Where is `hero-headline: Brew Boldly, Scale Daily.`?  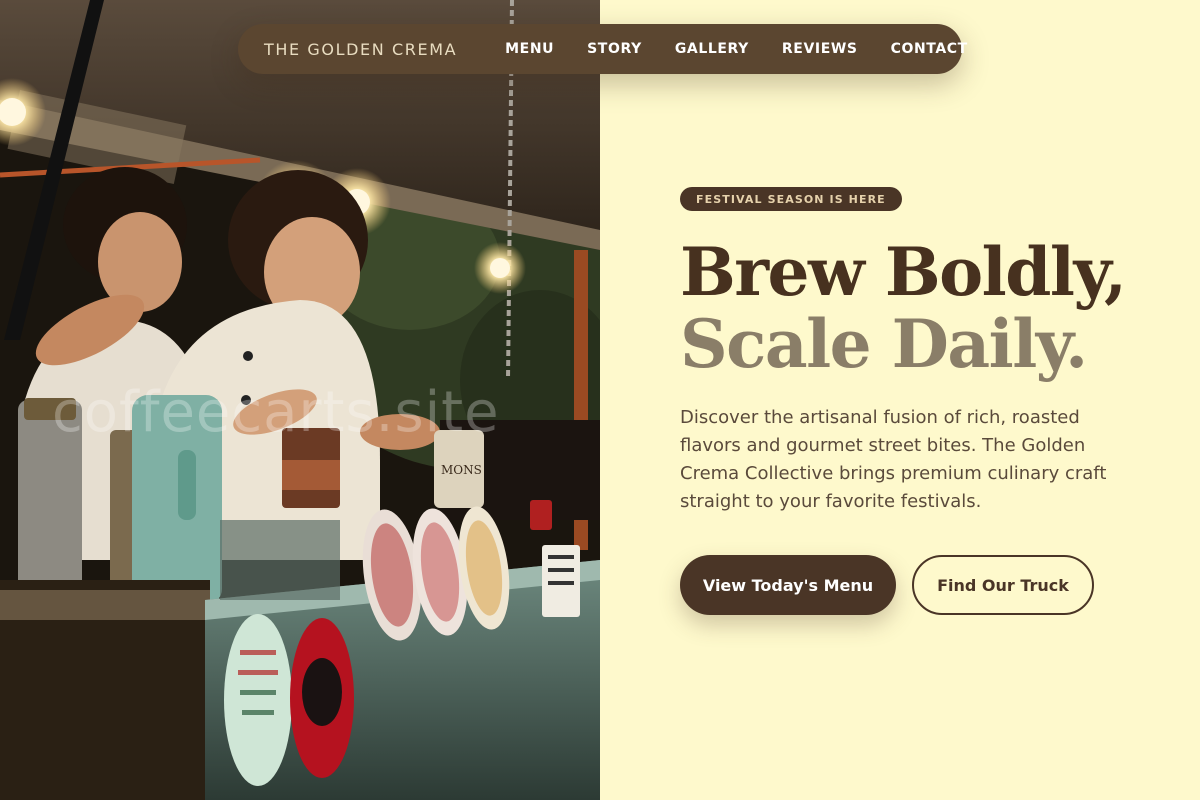
hero-headline: Brew Boldly, Scale Daily. is located at coordinates (930, 308).